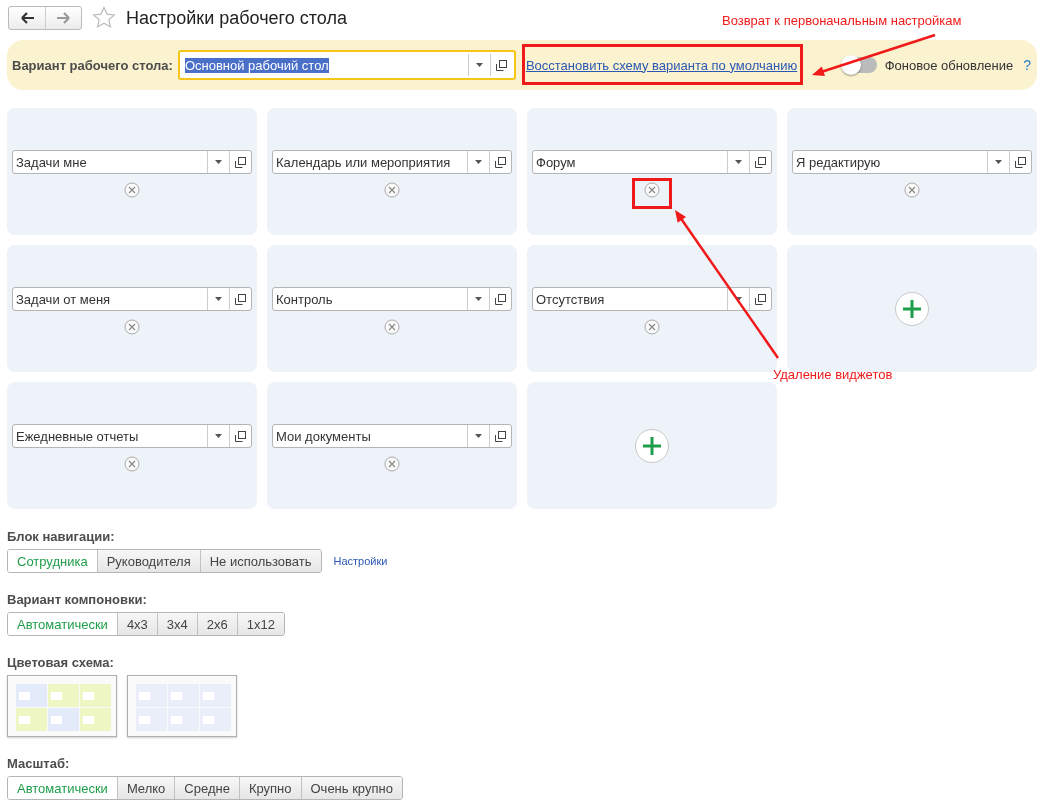  Describe the element at coordinates (132, 436) in the screenshot. I see `select-field: Ежедневные отчеты` at that location.